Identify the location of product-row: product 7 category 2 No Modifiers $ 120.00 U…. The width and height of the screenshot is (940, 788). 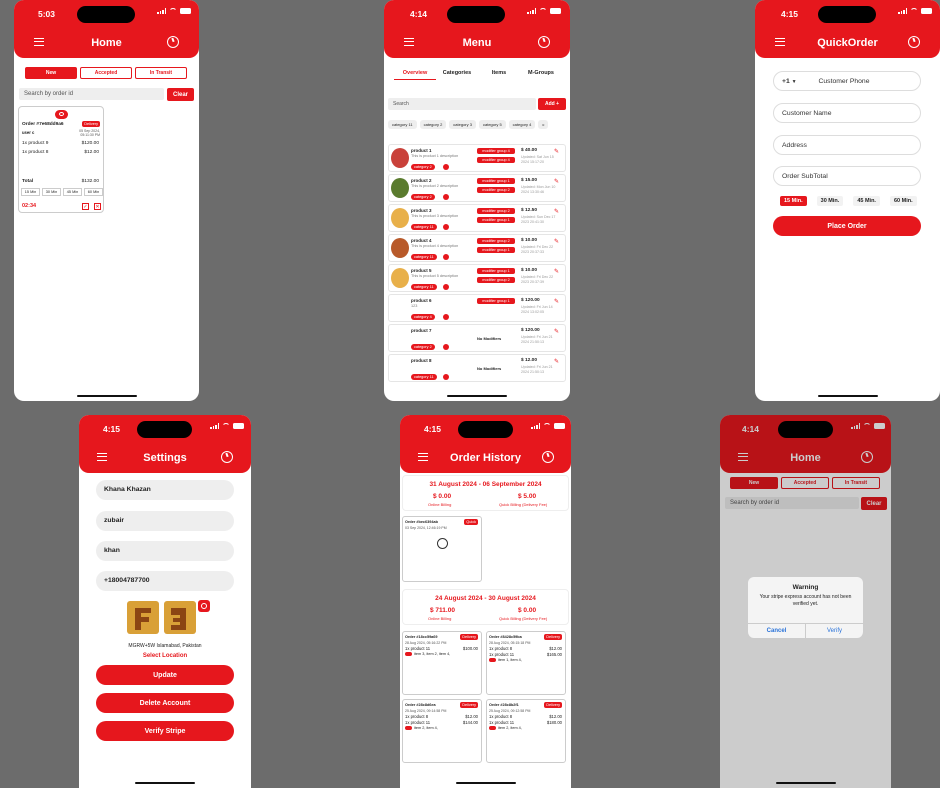
(477, 338).